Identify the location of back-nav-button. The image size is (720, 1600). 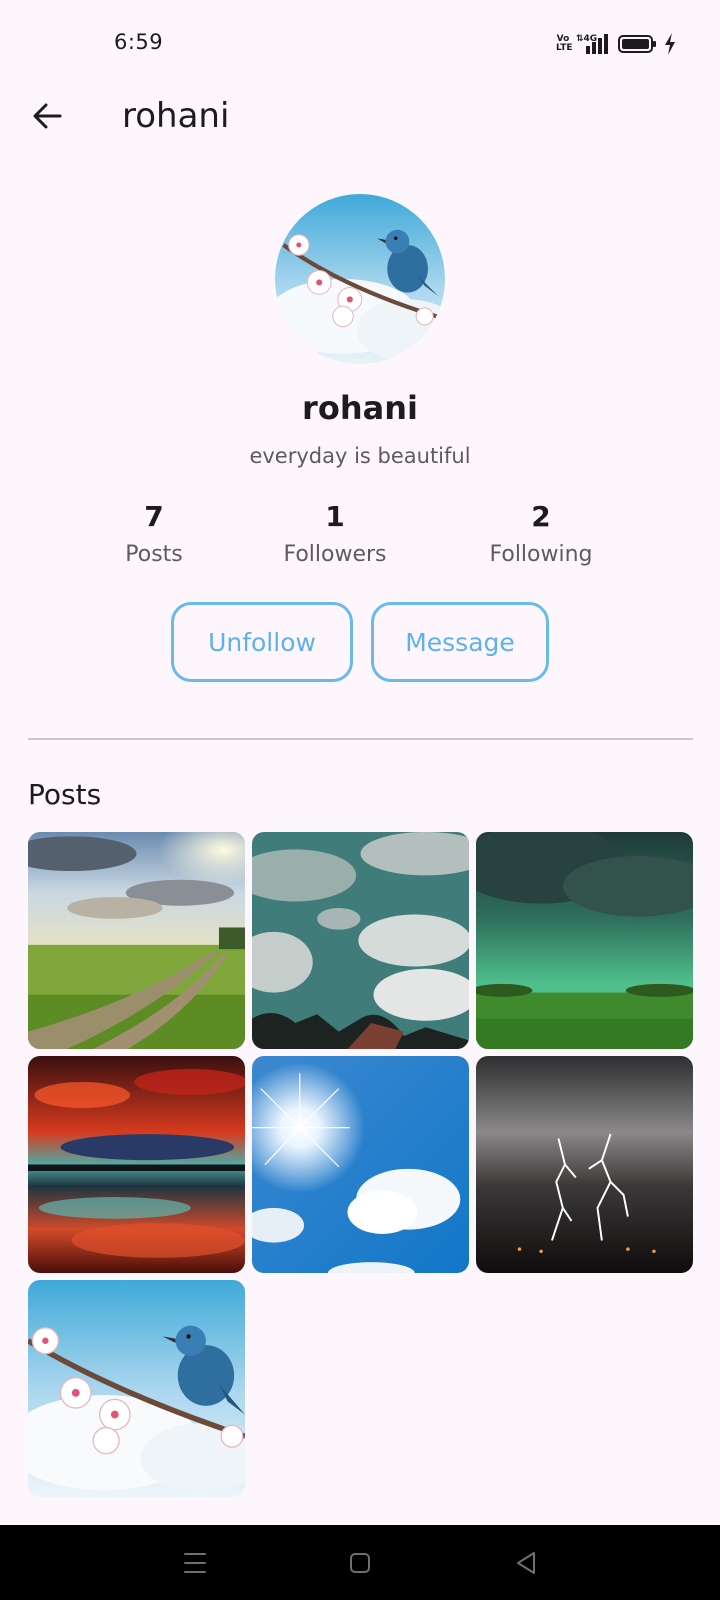
(526, 1563).